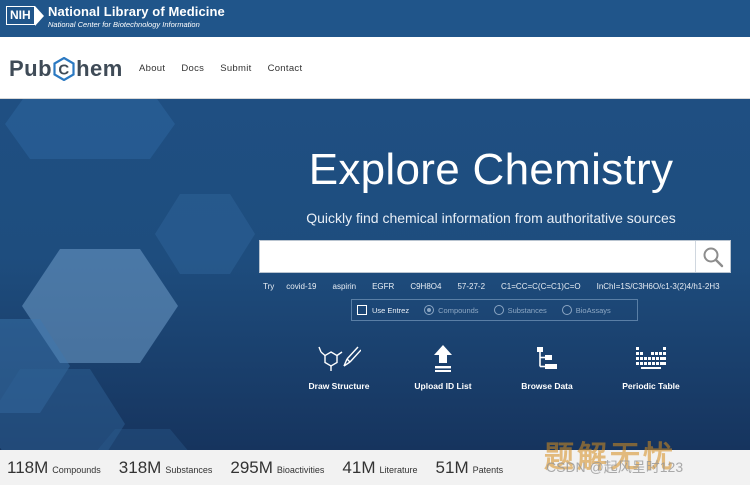  What do you see at coordinates (339, 358) in the screenshot?
I see `draw-structure-icon` at bounding box center [339, 358].